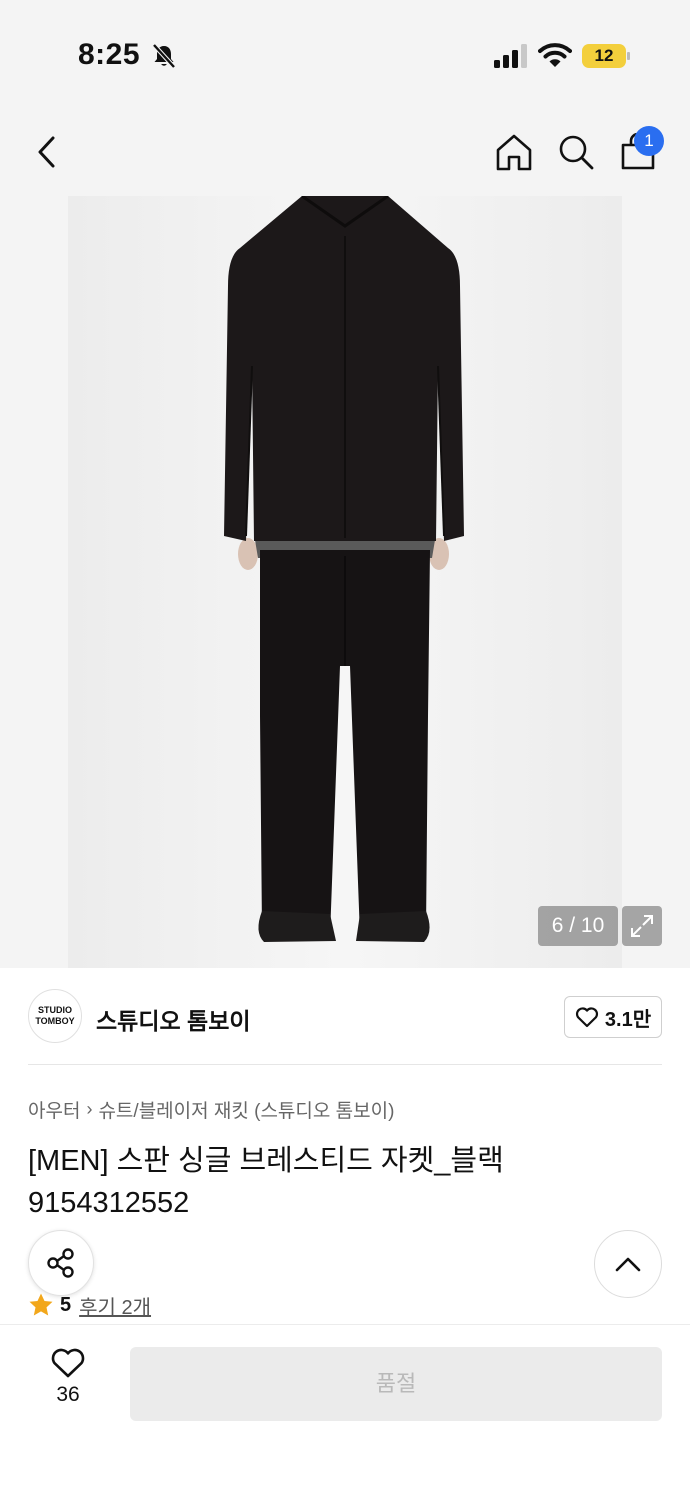 The height and width of the screenshot is (1500, 690). What do you see at coordinates (68, 1394) in the screenshot?
I see `wishlist-count: 36` at bounding box center [68, 1394].